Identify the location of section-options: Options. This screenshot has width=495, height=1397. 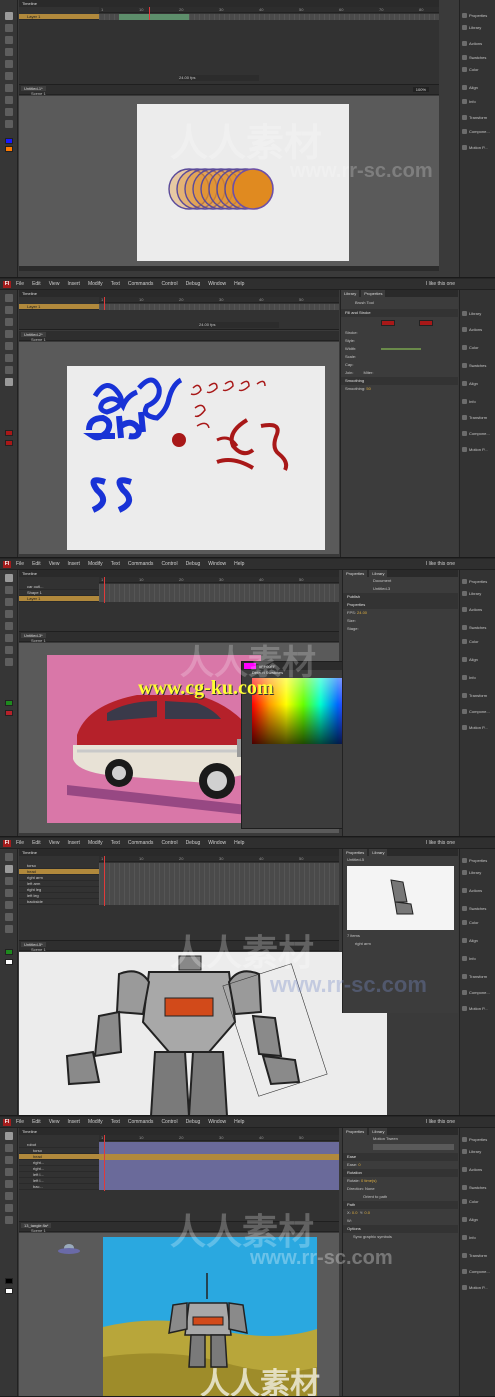
(400, 1229).